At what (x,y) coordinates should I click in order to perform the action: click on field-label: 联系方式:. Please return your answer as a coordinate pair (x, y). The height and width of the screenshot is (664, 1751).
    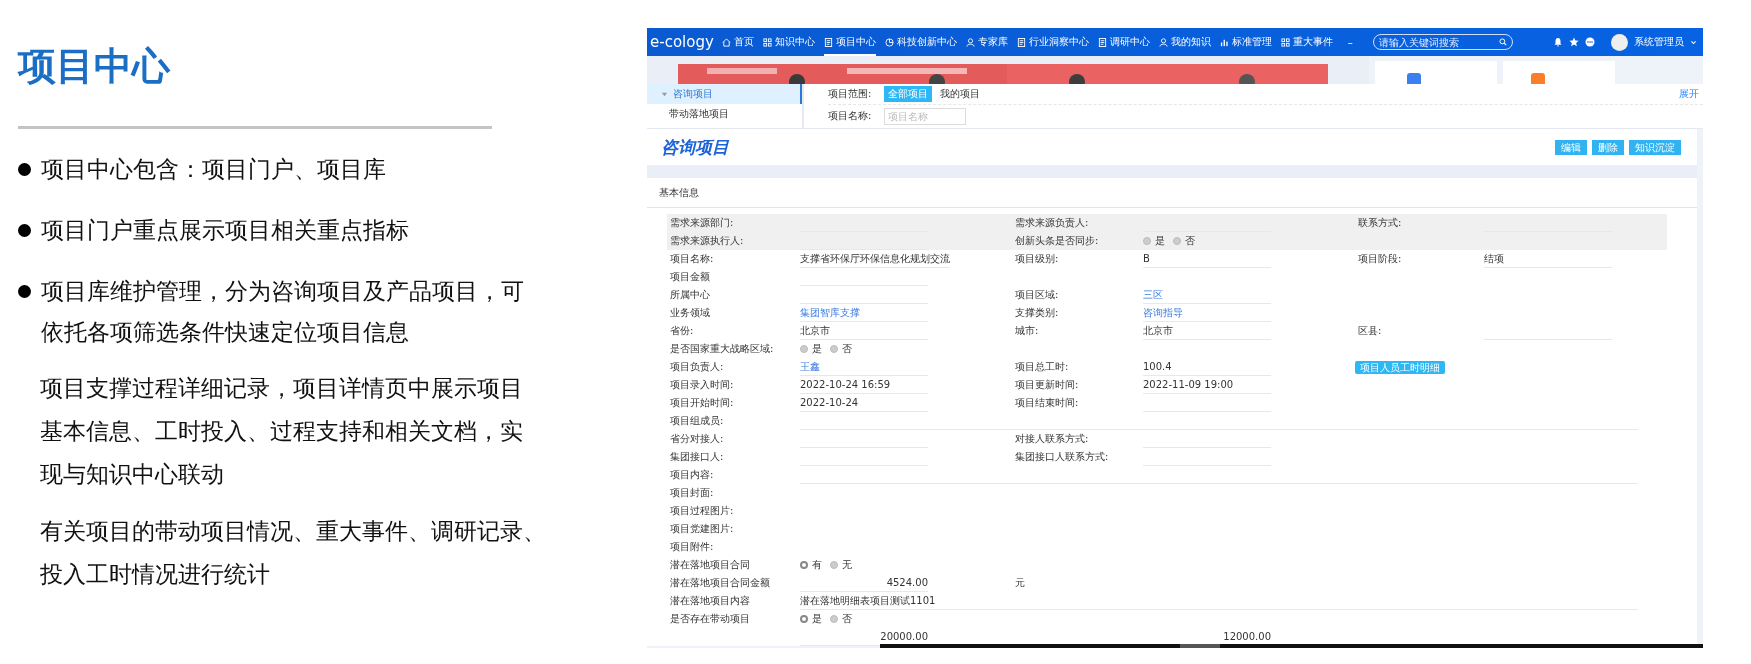
    Looking at the image, I should click on (1380, 223).